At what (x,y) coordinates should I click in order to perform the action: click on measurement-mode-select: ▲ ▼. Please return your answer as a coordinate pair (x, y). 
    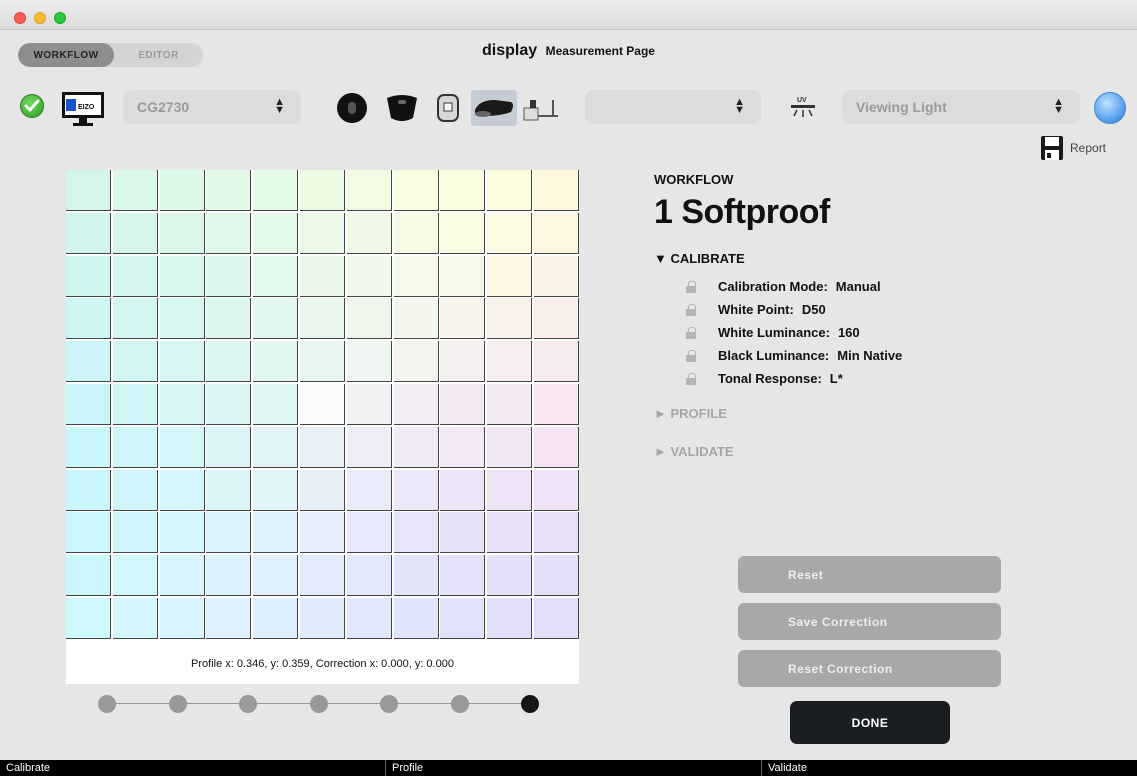
    Looking at the image, I should click on (673, 107).